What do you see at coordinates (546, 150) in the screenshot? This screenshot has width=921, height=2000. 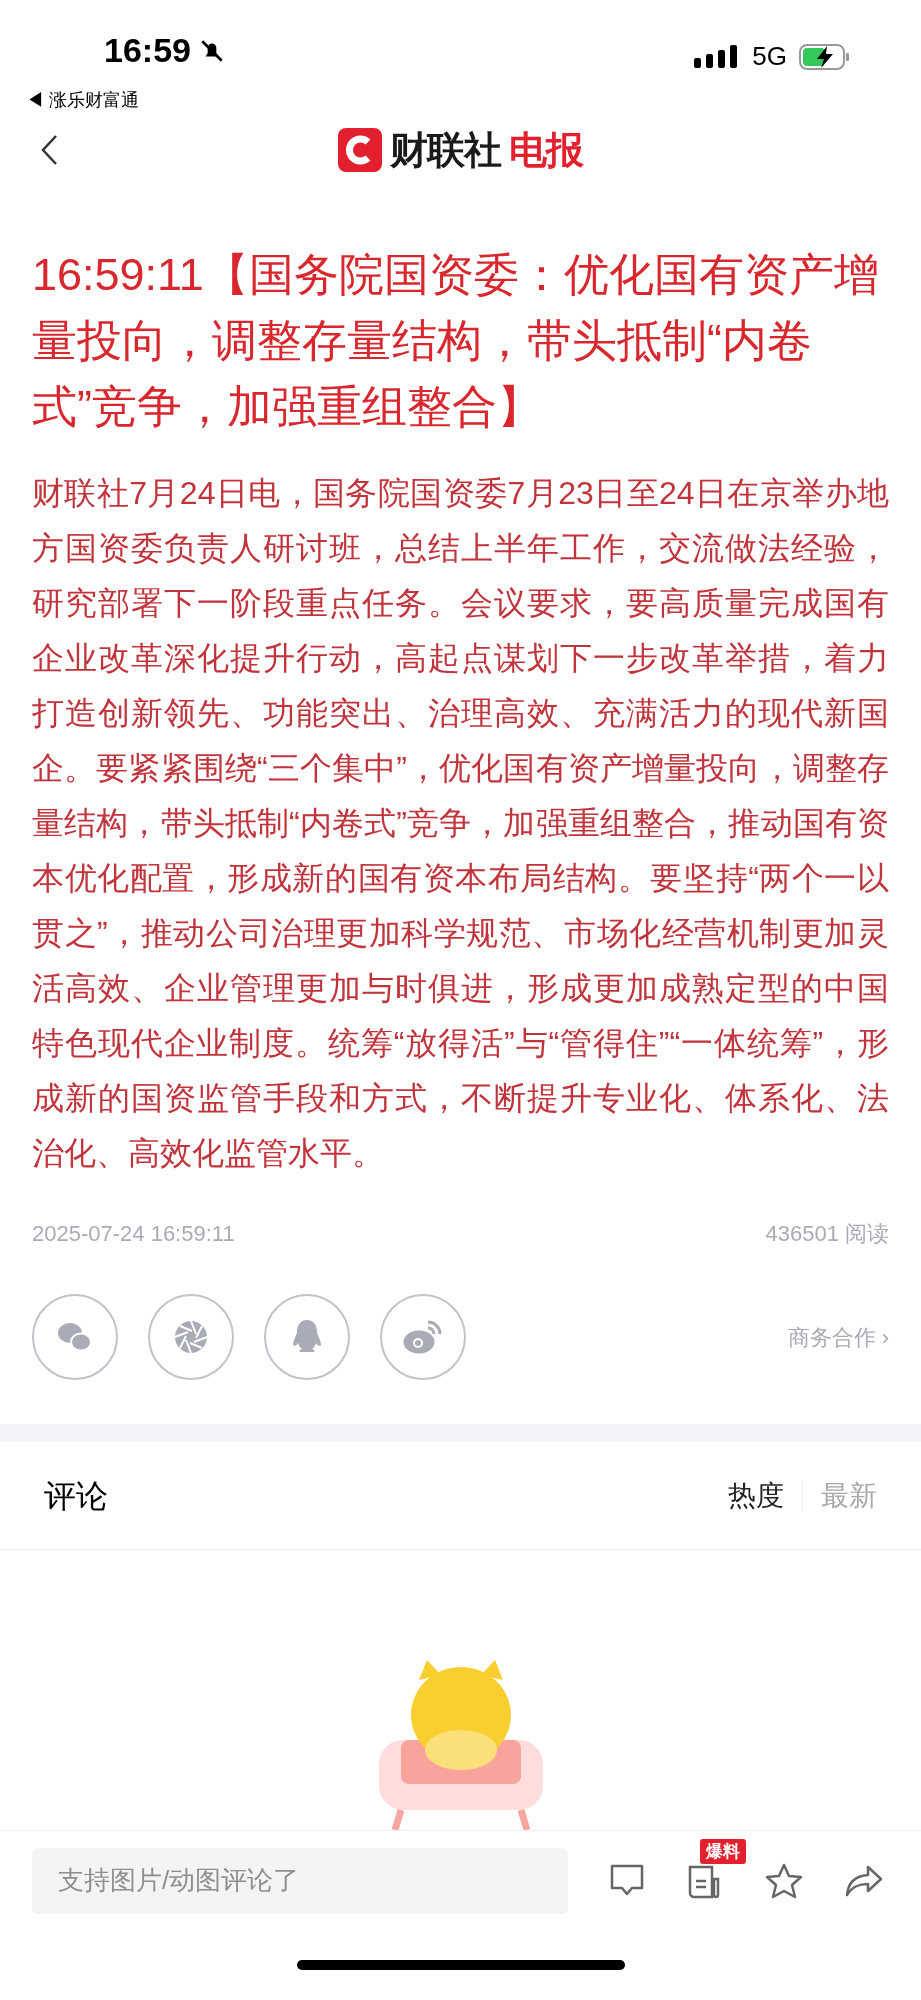 I see `logo-text: 电报` at bounding box center [546, 150].